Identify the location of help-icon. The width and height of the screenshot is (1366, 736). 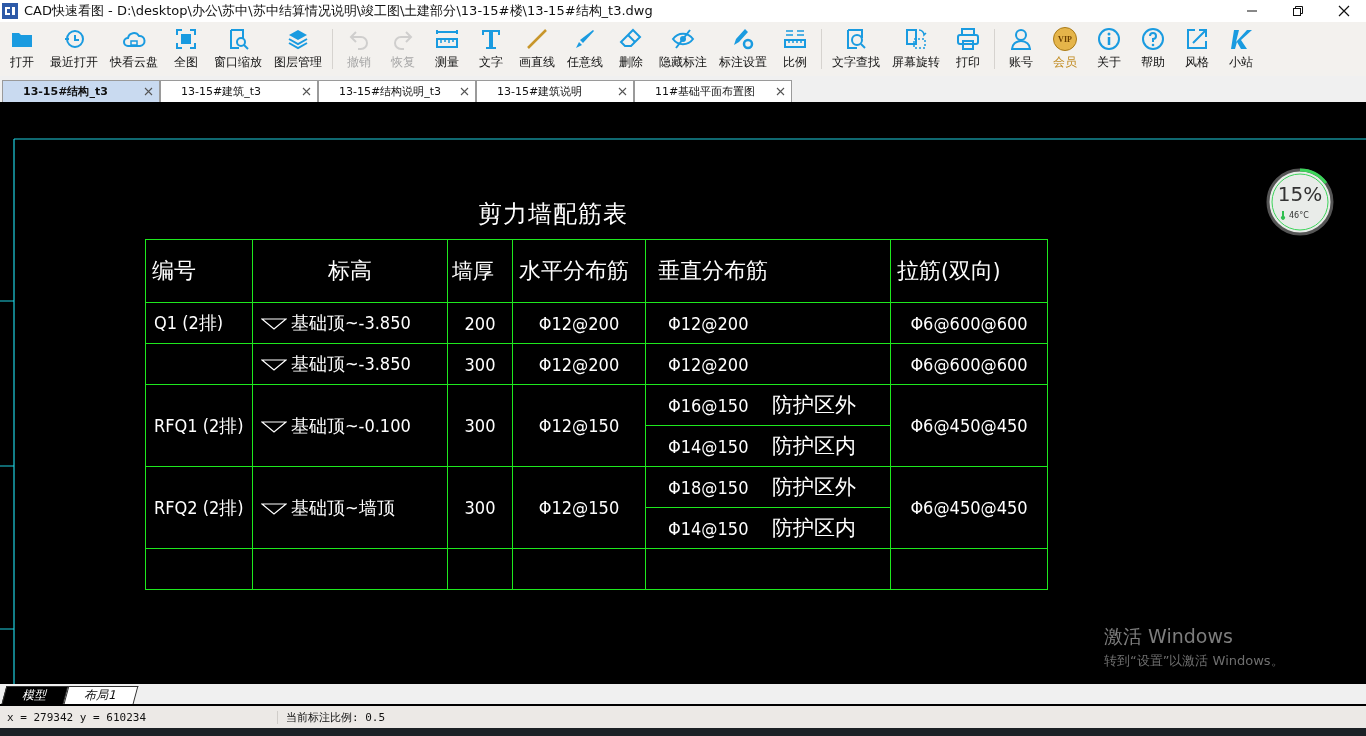
(1153, 39).